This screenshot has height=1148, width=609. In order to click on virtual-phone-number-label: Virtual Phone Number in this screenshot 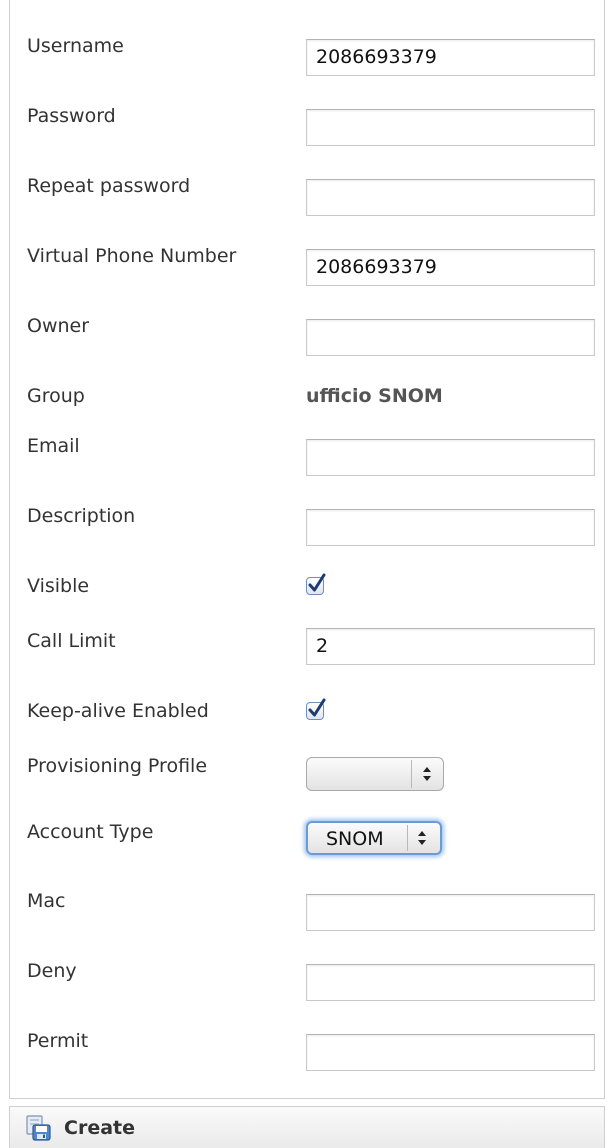, I will do `click(132, 256)`.